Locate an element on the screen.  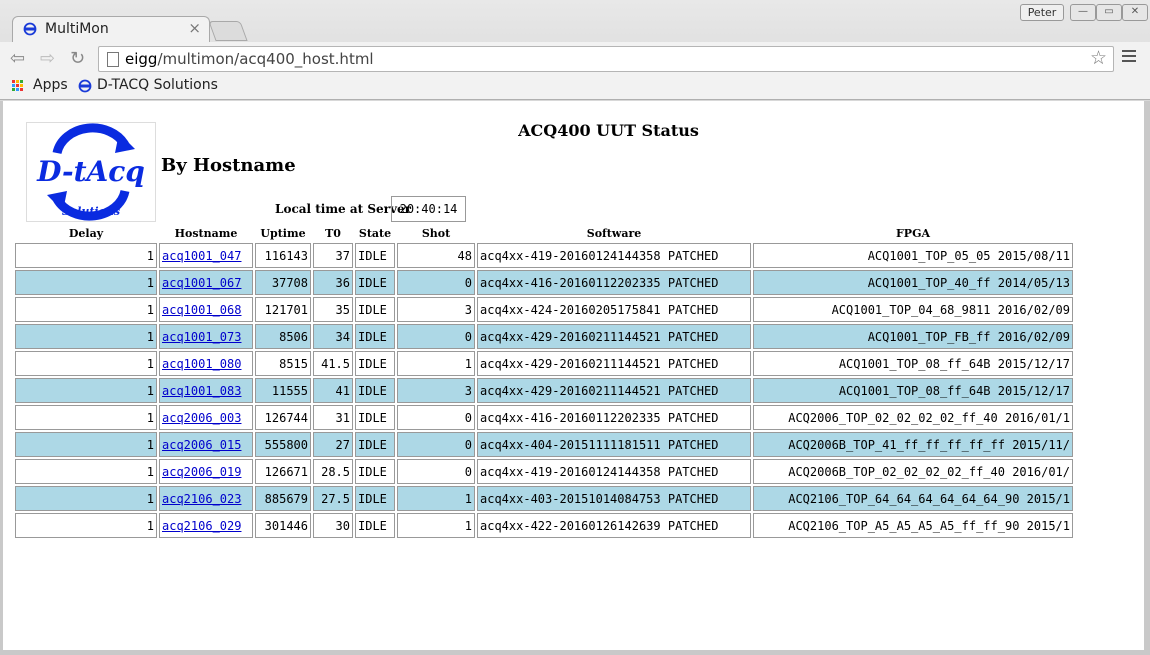
navigation-bar: ⇦ ⇨ ↻ eigg/multimon/acq400_host.html ☆ is located at coordinates (575, 58).